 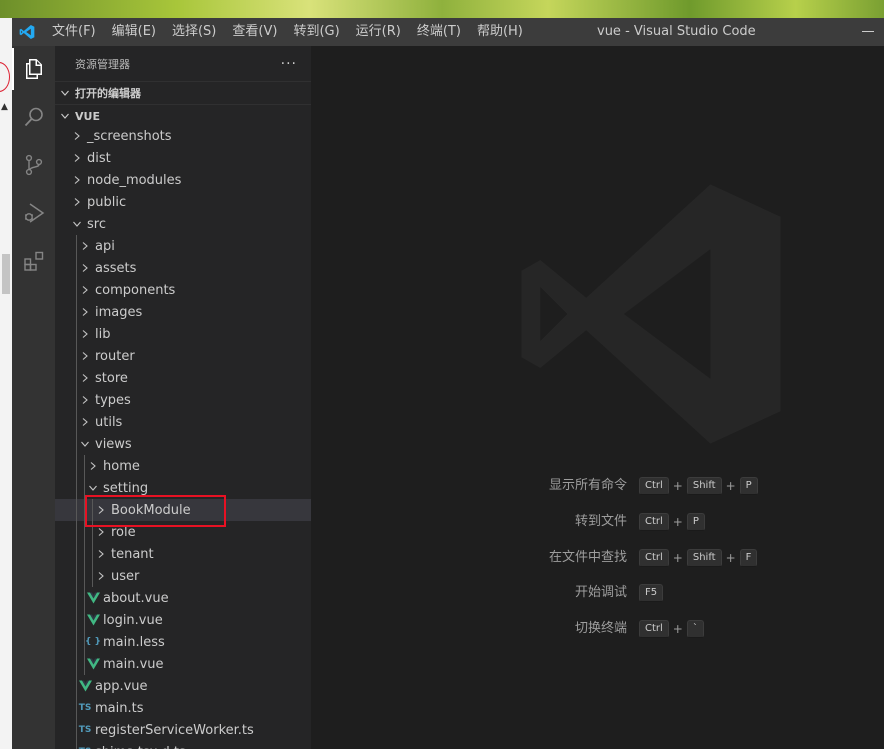 I want to click on shortcut-hint: 在文件中查找 Ctrl + Shift + F, so click(x=597, y=558).